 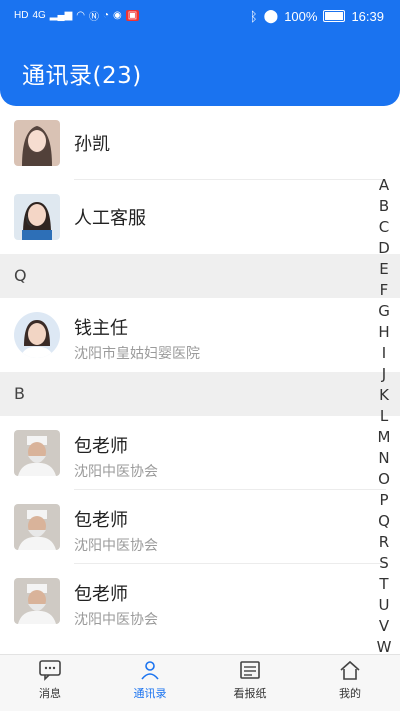 What do you see at coordinates (82, 76) in the screenshot?
I see `page-title: 通讯录(23)` at bounding box center [82, 76].